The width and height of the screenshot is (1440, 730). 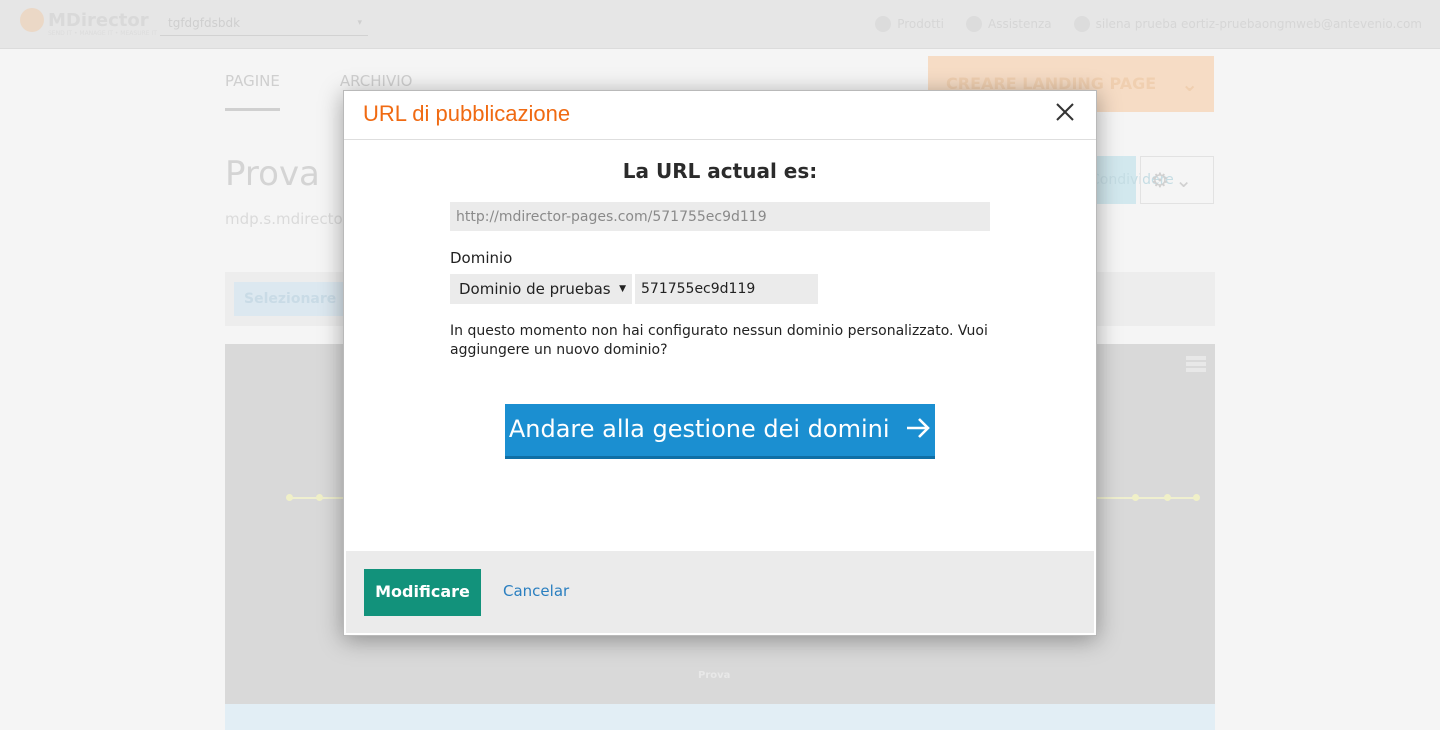 What do you see at coordinates (720, 216) in the screenshot?
I see `current-url-field` at bounding box center [720, 216].